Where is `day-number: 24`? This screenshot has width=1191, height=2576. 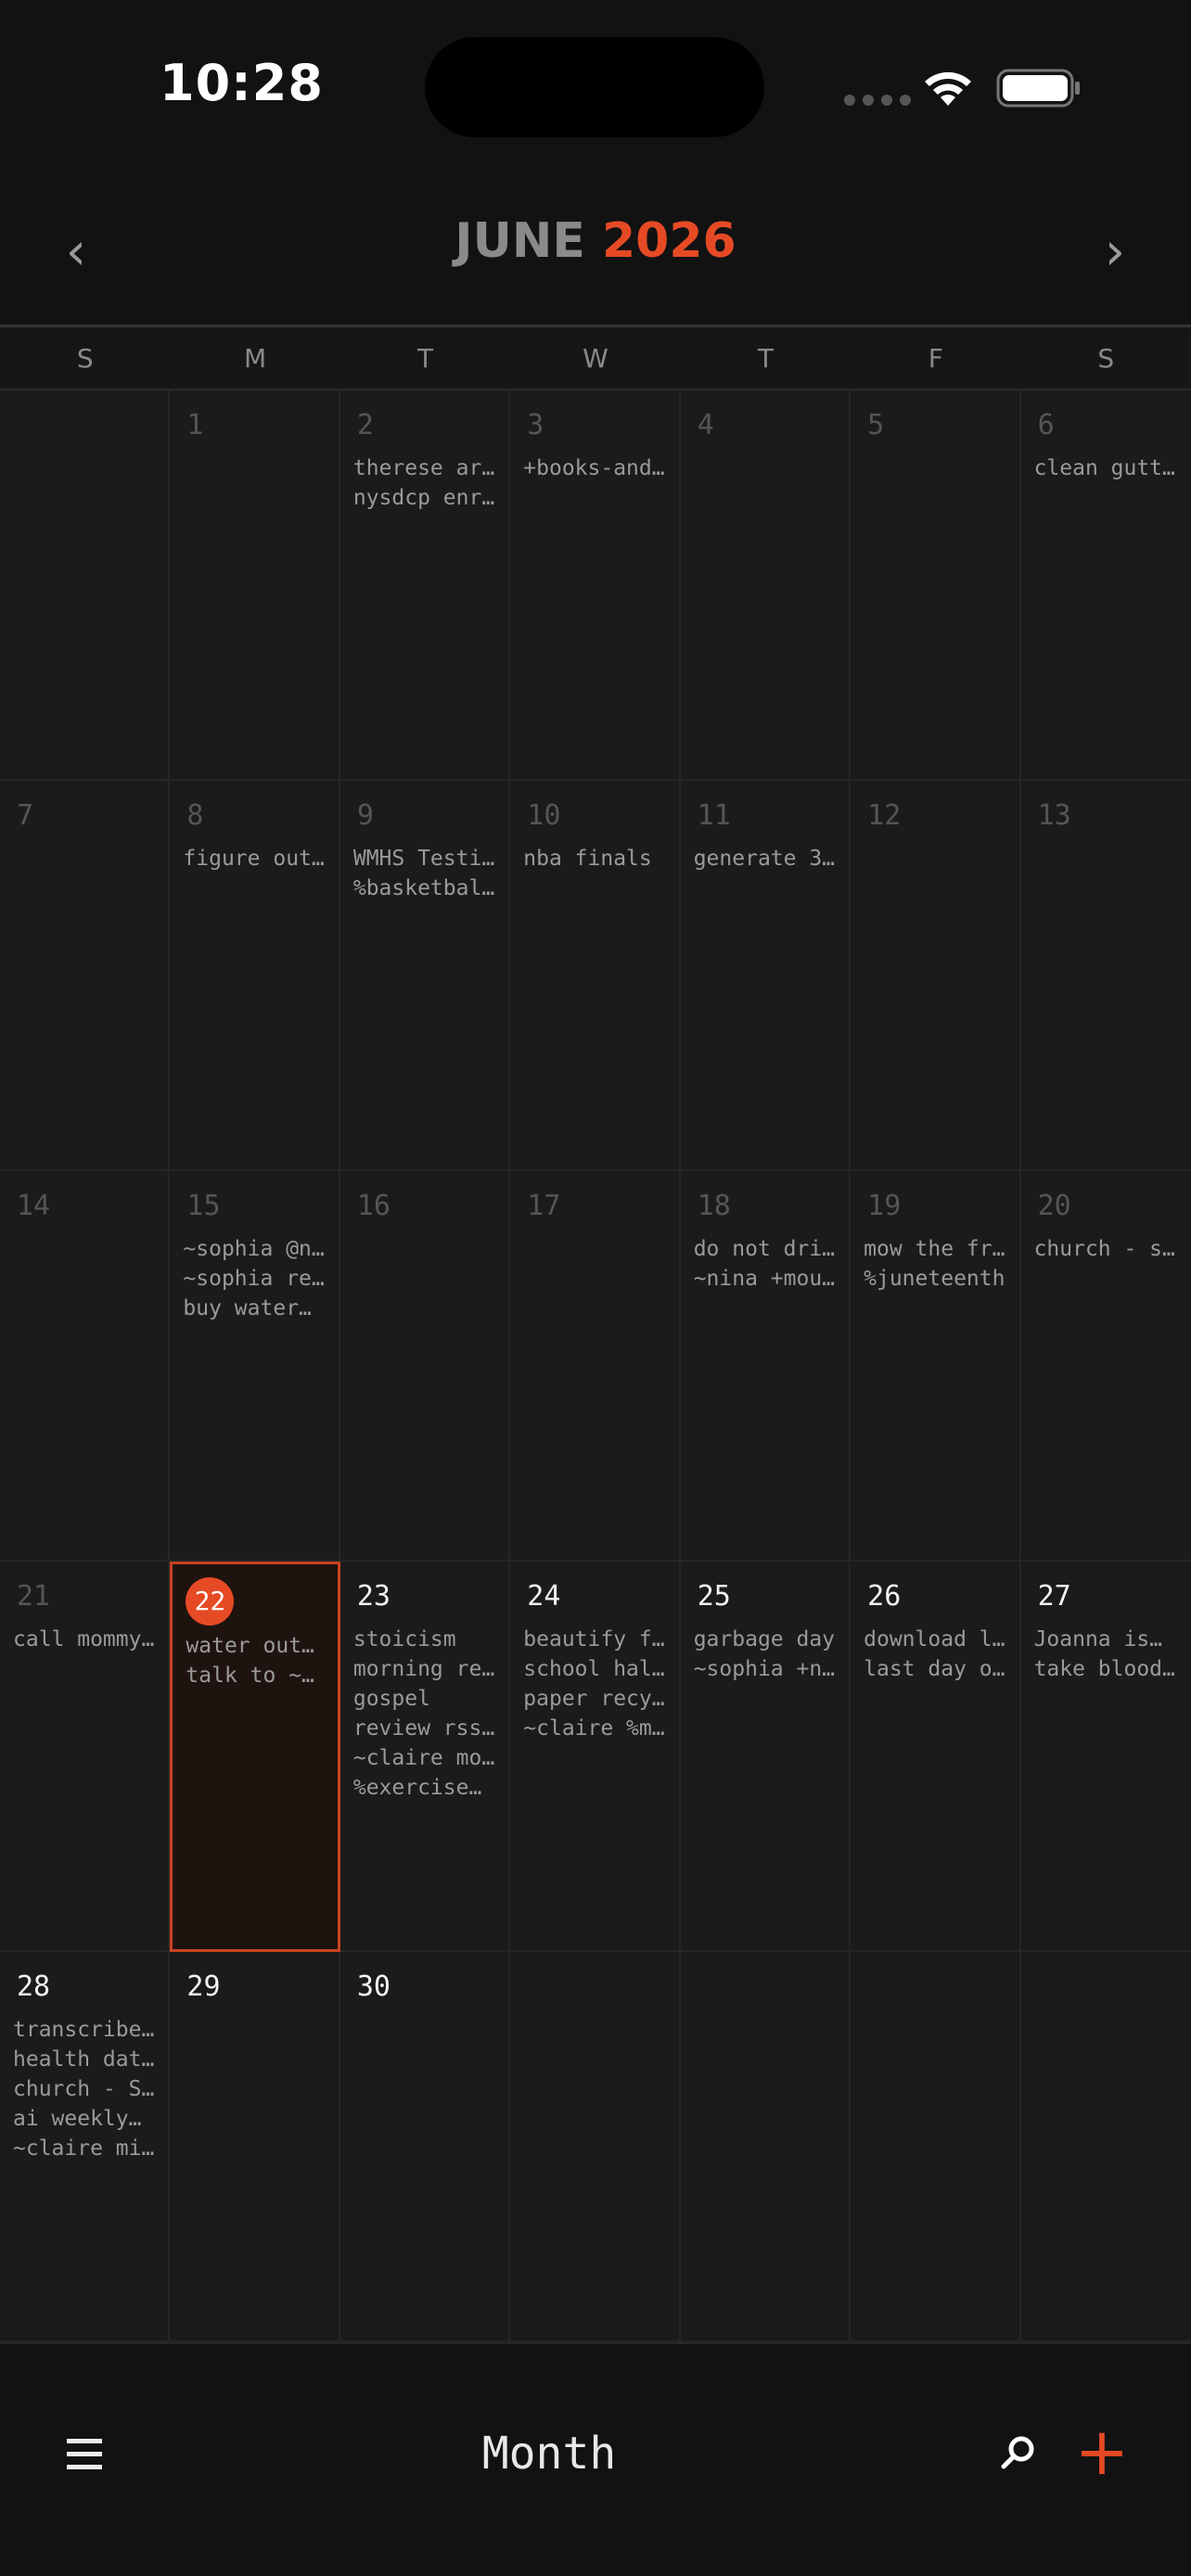 day-number: 24 is located at coordinates (544, 1597).